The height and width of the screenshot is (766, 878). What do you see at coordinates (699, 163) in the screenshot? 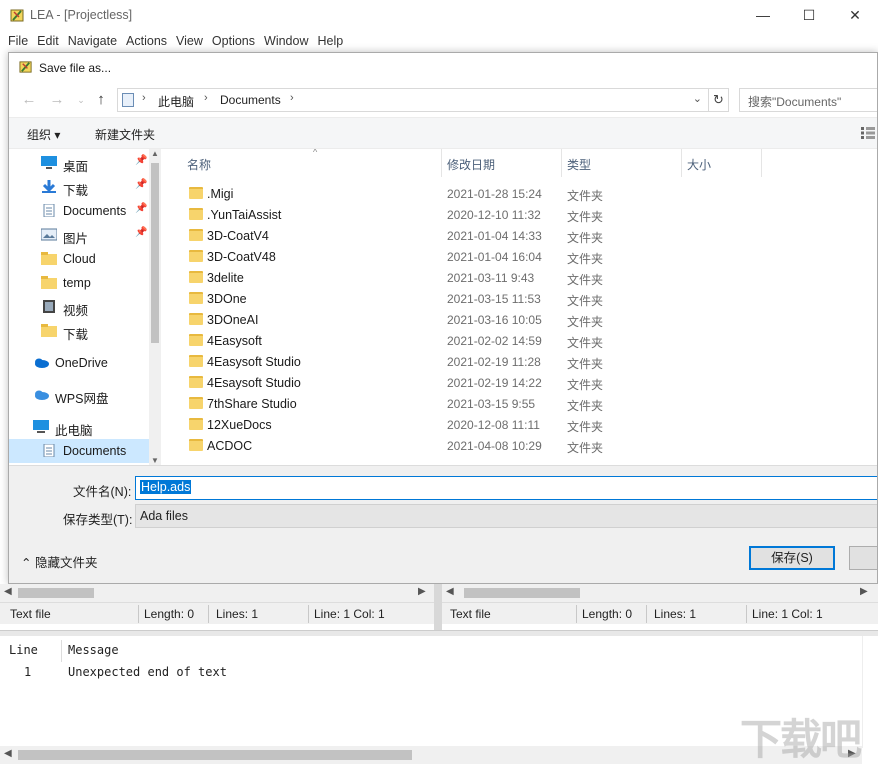
I see `column-header-size: 大小` at bounding box center [699, 163].